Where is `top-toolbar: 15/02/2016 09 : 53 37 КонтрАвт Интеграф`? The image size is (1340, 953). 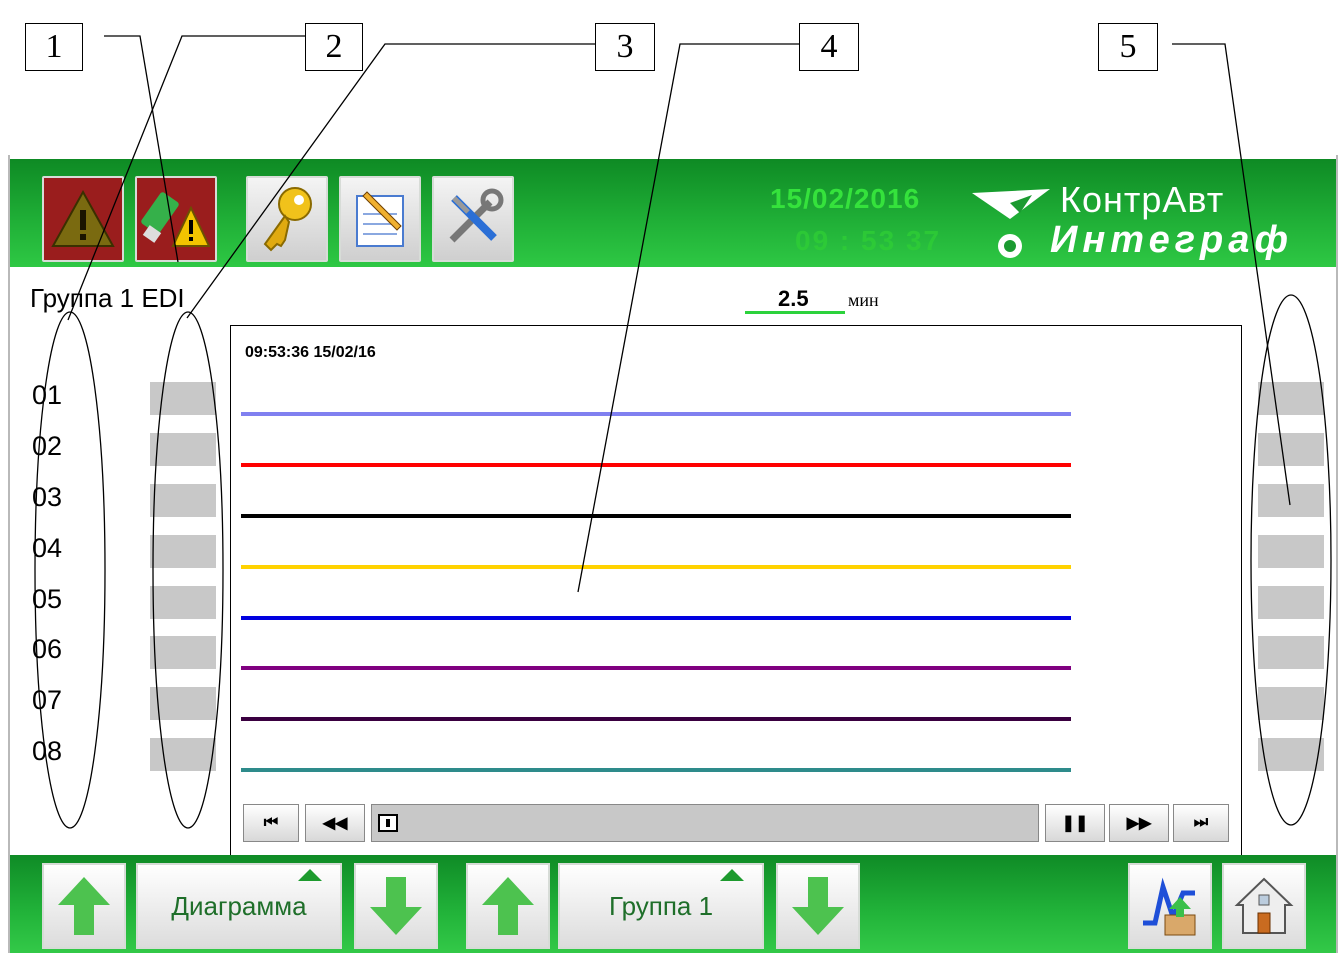
top-toolbar: 15/02/2016 09 : 53 37 КонтрАвт Интеграф is located at coordinates (673, 213).